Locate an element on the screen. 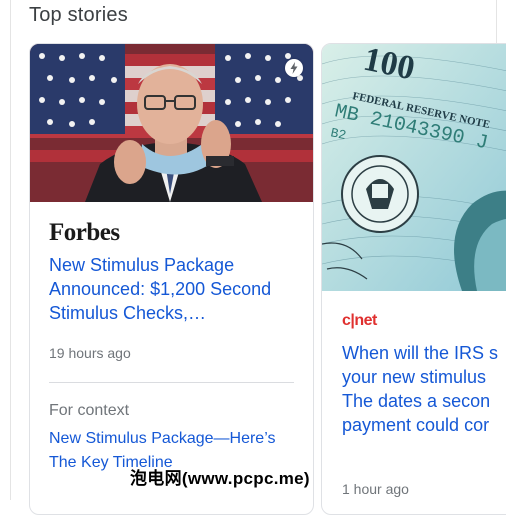 This screenshot has height=515, width=506. story-timestamp-2: 1 hour ago is located at coordinates (375, 489).